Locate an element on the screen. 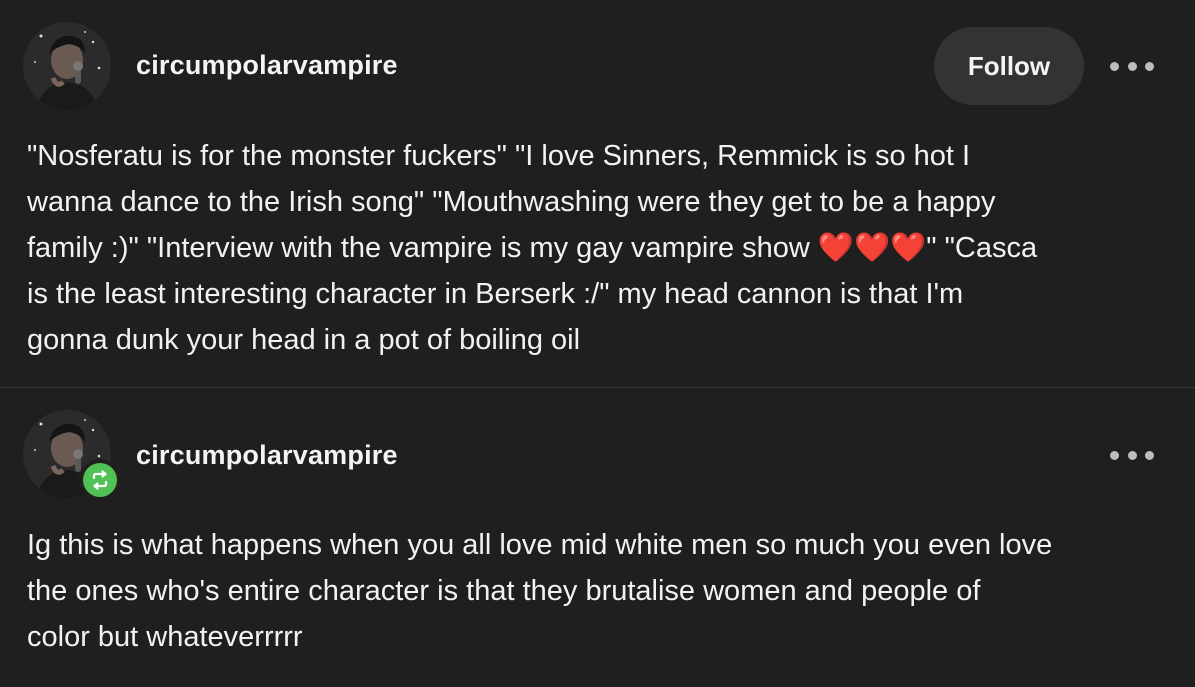 This screenshot has height=687, width=1195. avatar-image is located at coordinates (67, 66).